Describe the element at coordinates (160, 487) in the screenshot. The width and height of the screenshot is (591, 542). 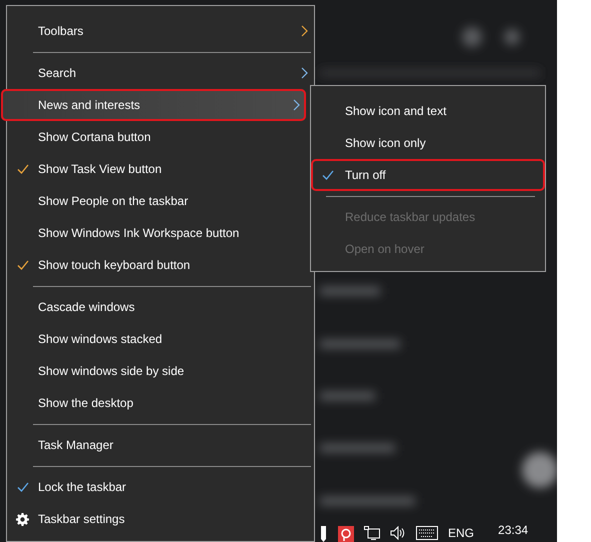
I see `menu-item: Lock the taskbar` at that location.